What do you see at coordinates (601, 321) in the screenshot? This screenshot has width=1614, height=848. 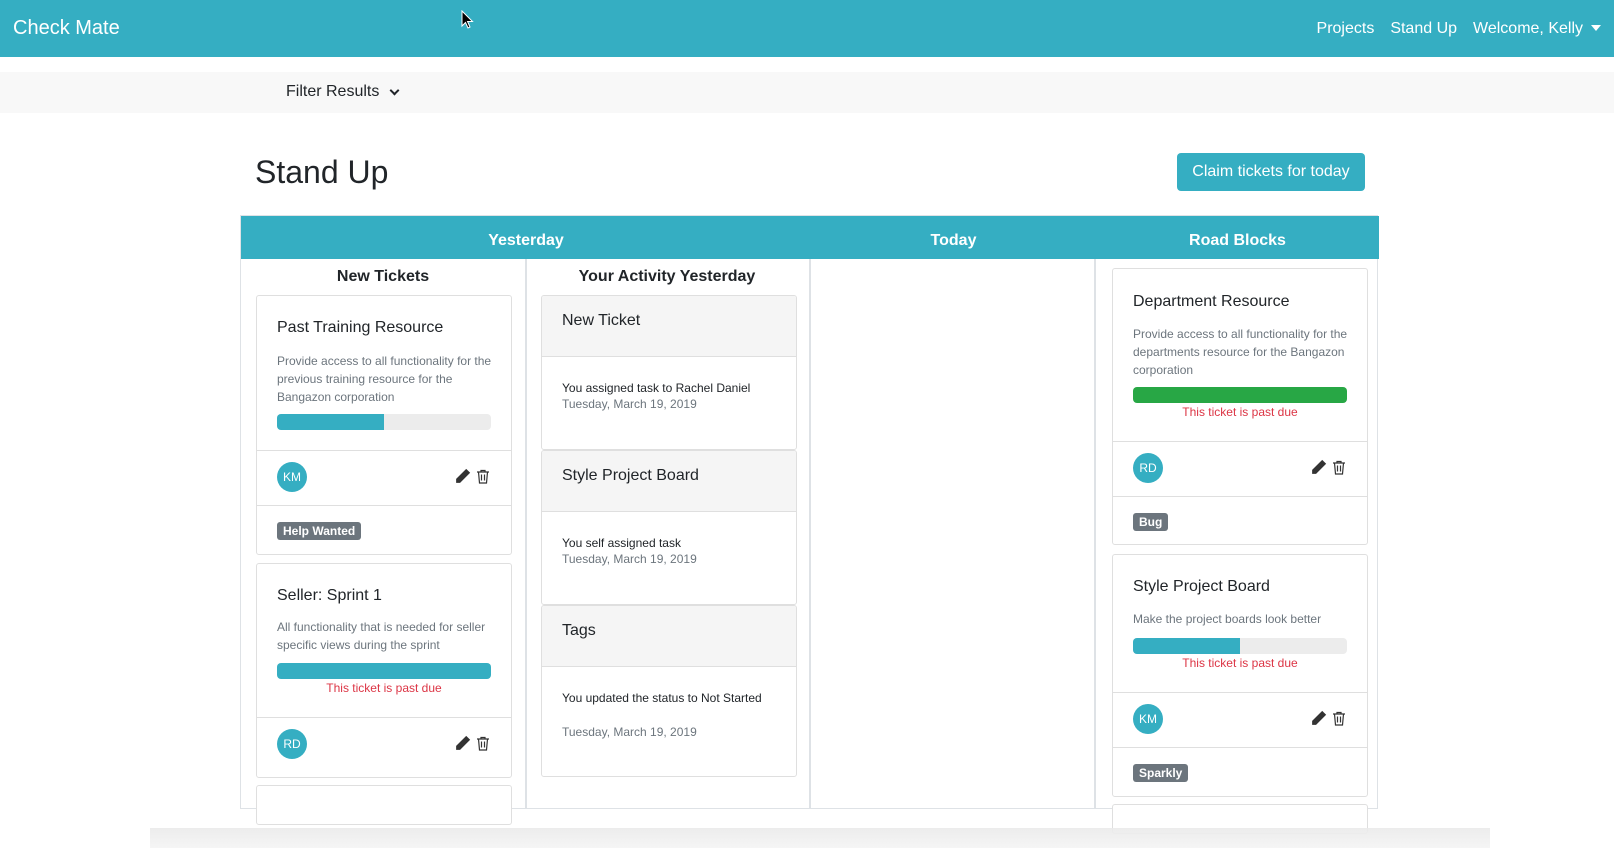 I see `activity-ticket-name: New Ticket` at bounding box center [601, 321].